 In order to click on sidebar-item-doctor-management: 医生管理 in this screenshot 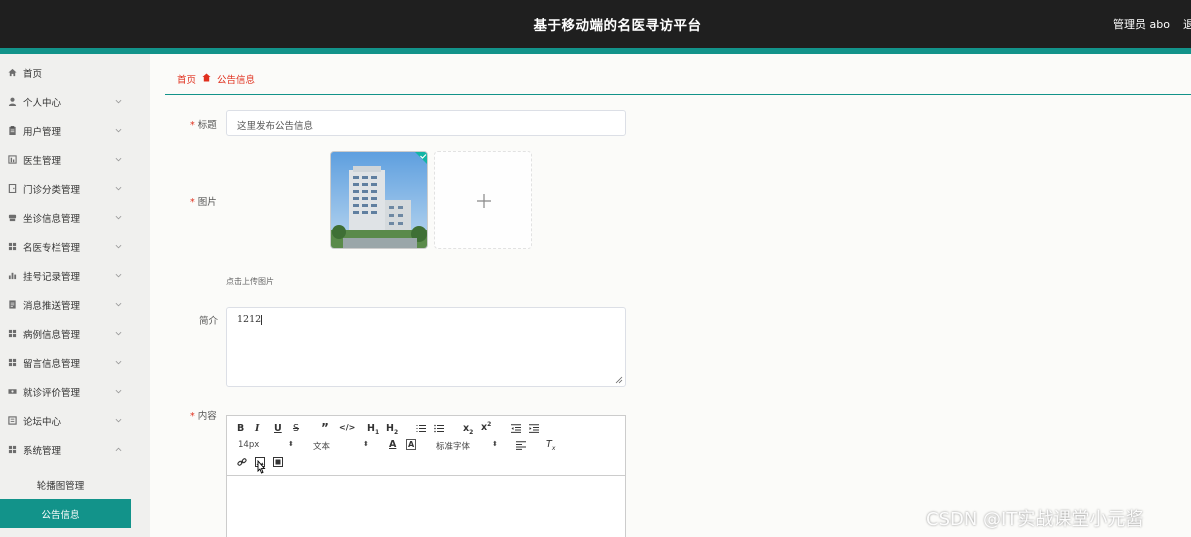, I will do `click(75, 159)`.